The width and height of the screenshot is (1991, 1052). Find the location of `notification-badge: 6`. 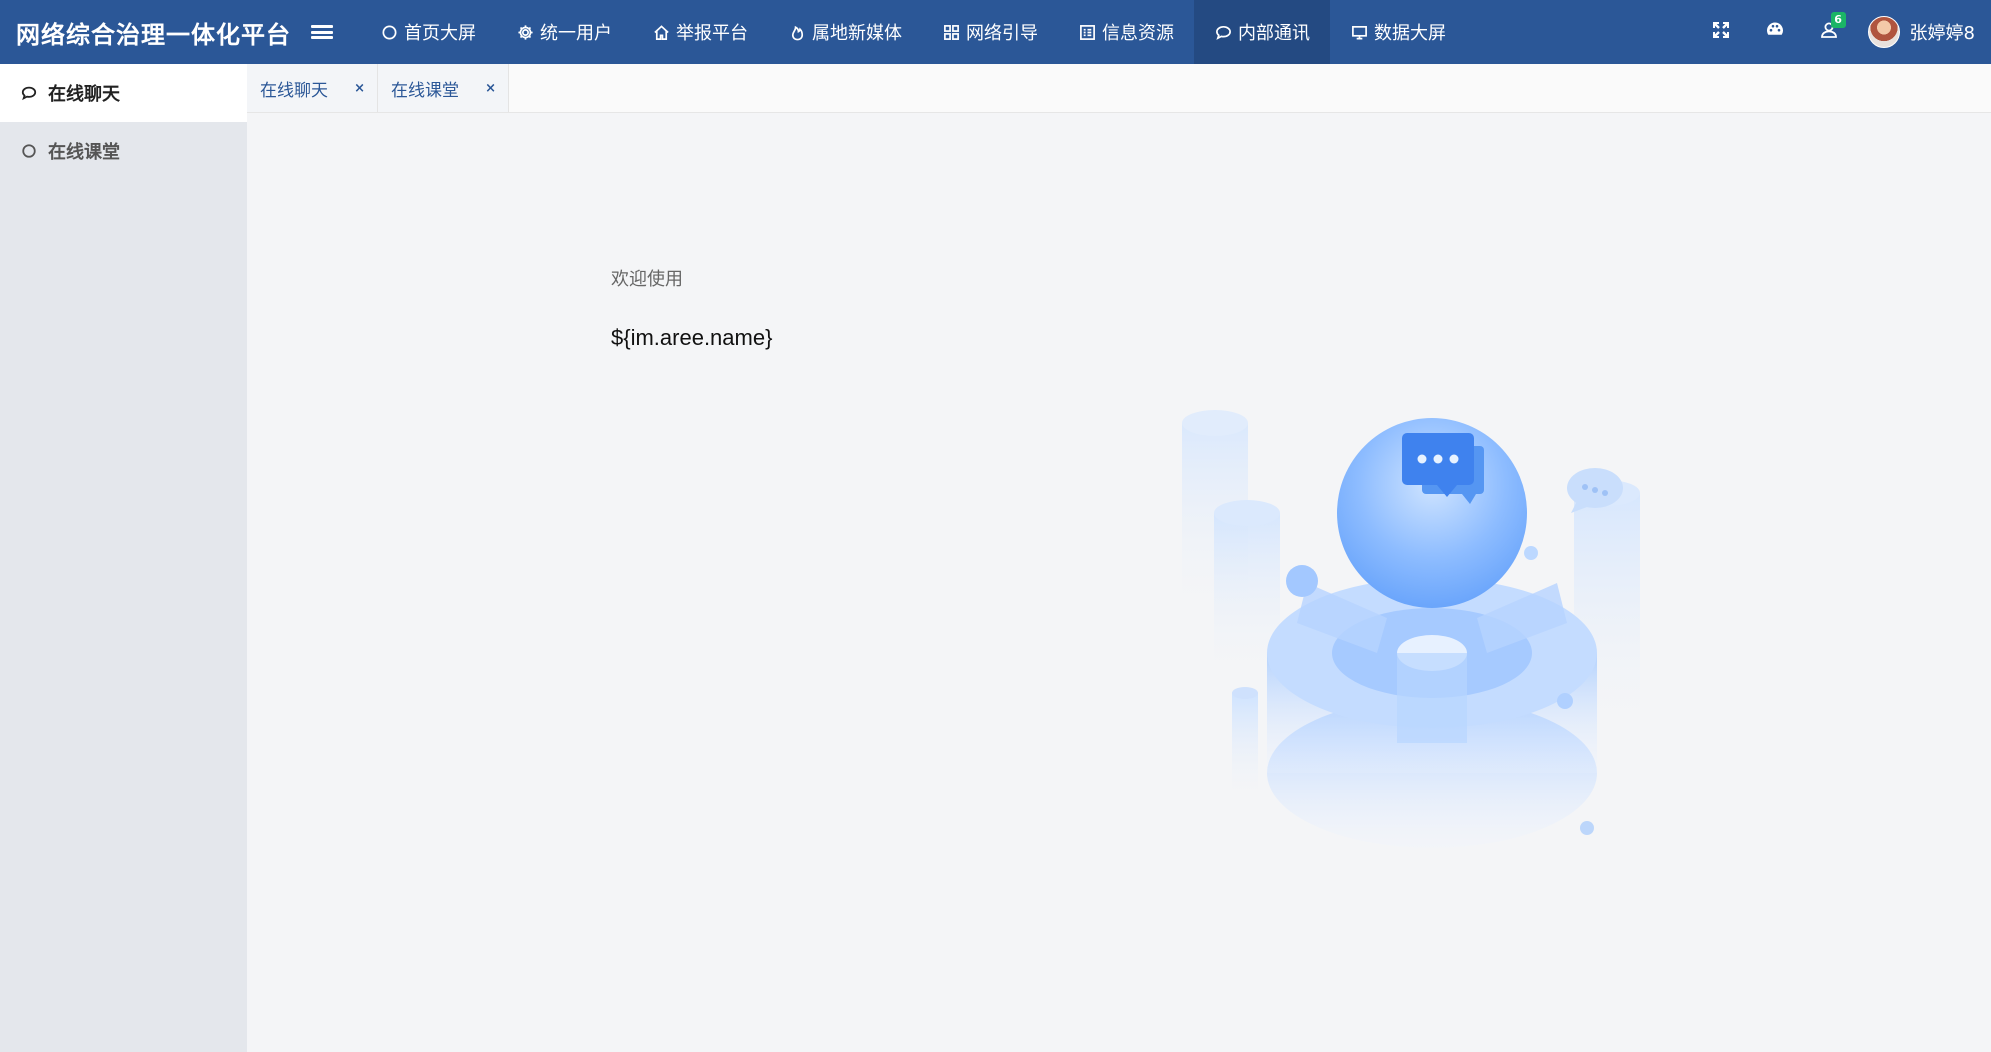

notification-badge: 6 is located at coordinates (1838, 20).